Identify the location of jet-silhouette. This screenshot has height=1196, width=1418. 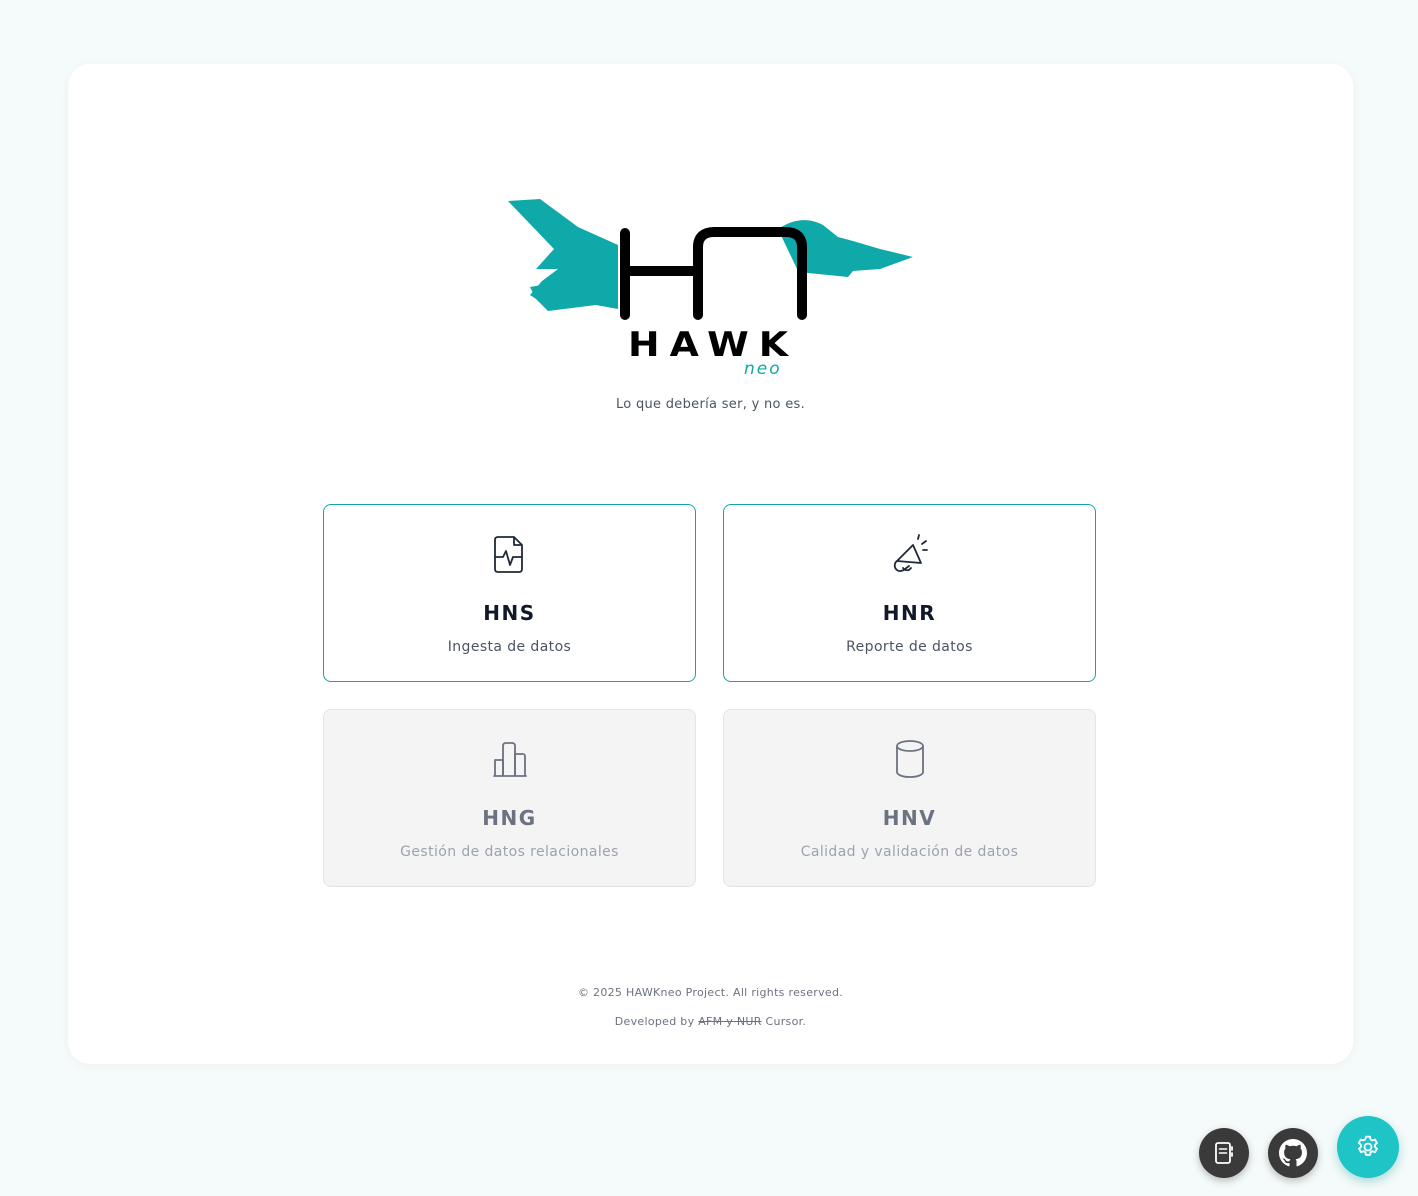
(710, 255).